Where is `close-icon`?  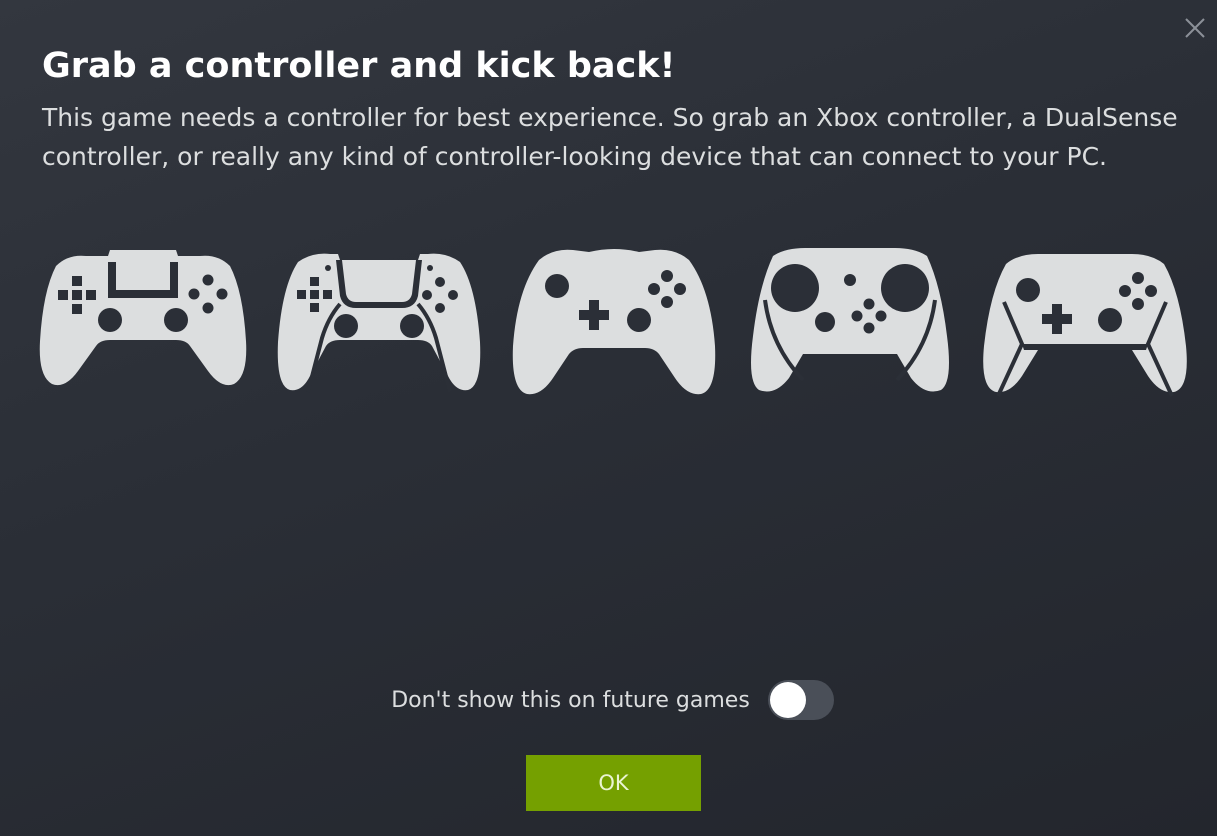 close-icon is located at coordinates (1195, 28).